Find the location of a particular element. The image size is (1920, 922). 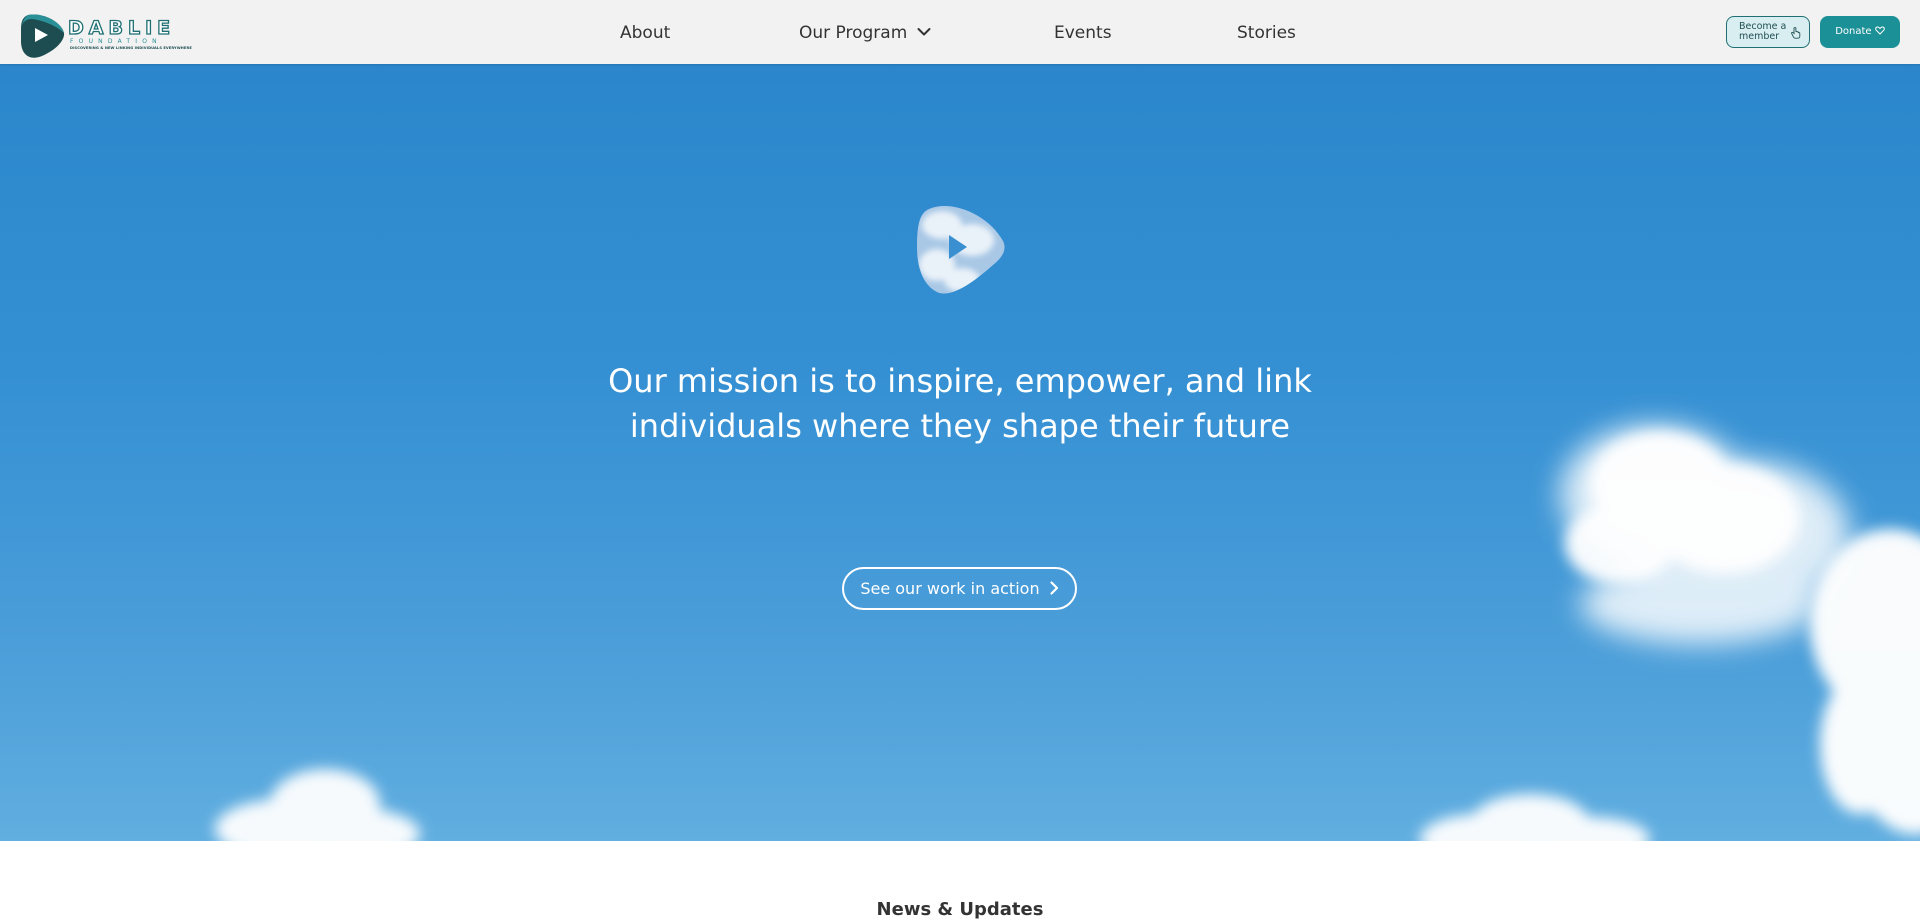

nav-item-stories: Stories is located at coordinates (1266, 33).